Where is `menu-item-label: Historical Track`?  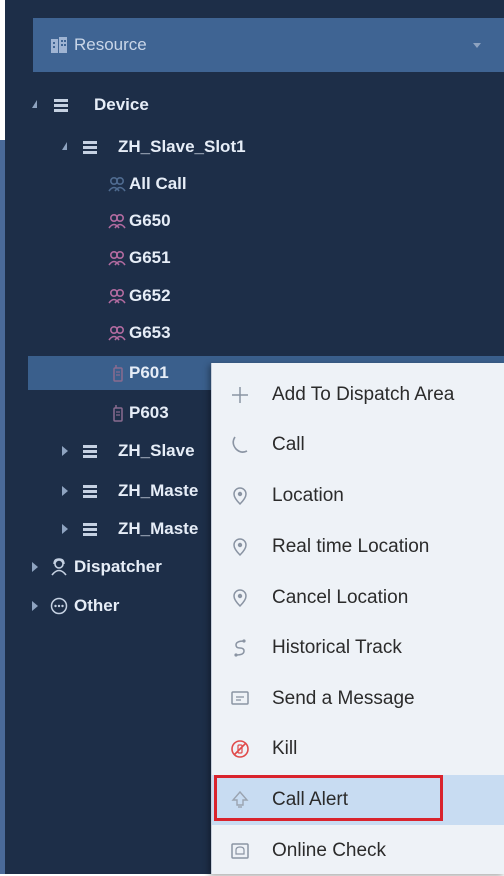 menu-item-label: Historical Track is located at coordinates (337, 647).